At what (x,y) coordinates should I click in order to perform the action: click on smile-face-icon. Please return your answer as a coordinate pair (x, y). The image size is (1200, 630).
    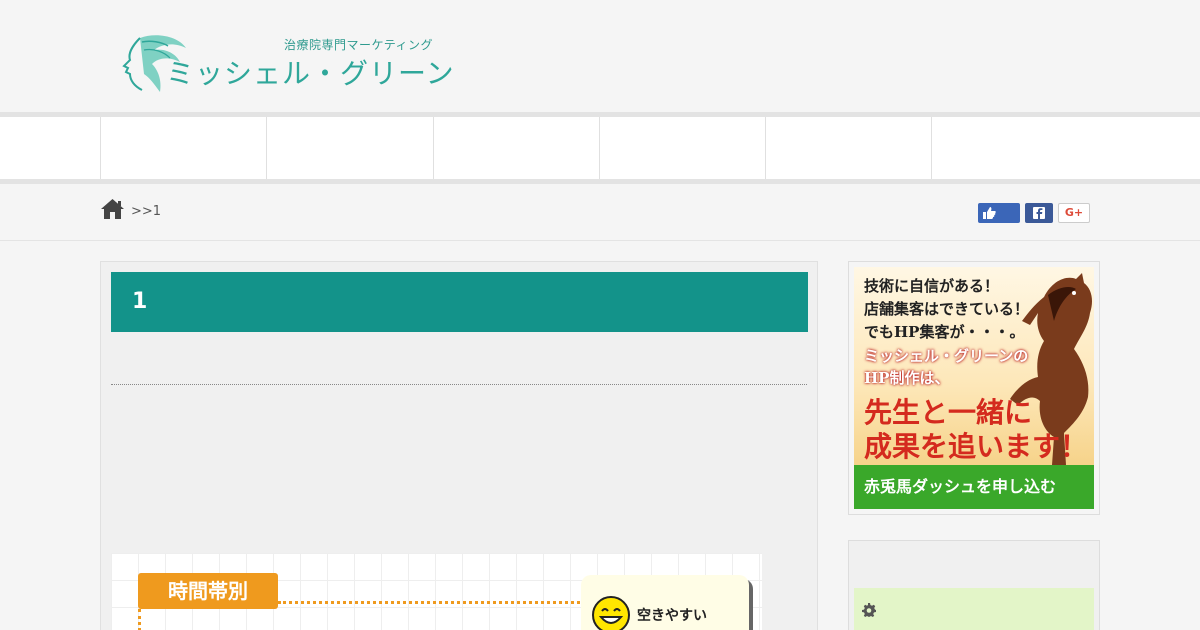
    Looking at the image, I should click on (611, 613).